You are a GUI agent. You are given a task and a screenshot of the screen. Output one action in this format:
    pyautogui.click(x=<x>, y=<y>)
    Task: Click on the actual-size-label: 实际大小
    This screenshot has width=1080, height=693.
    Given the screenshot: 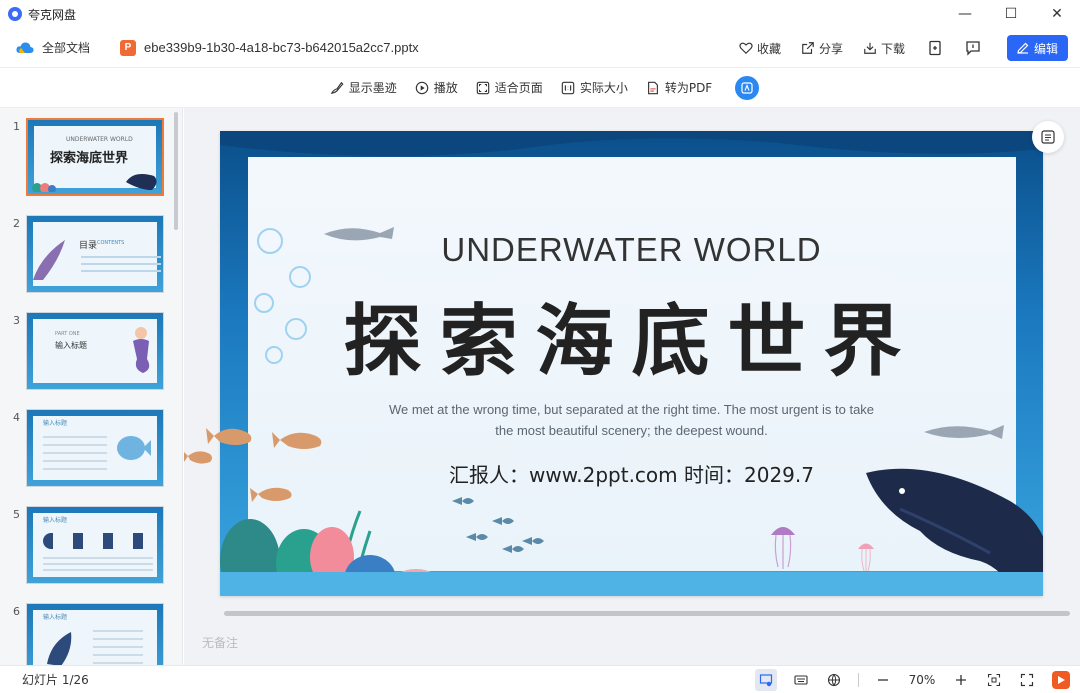 What is the action you would take?
    pyautogui.click(x=603, y=88)
    